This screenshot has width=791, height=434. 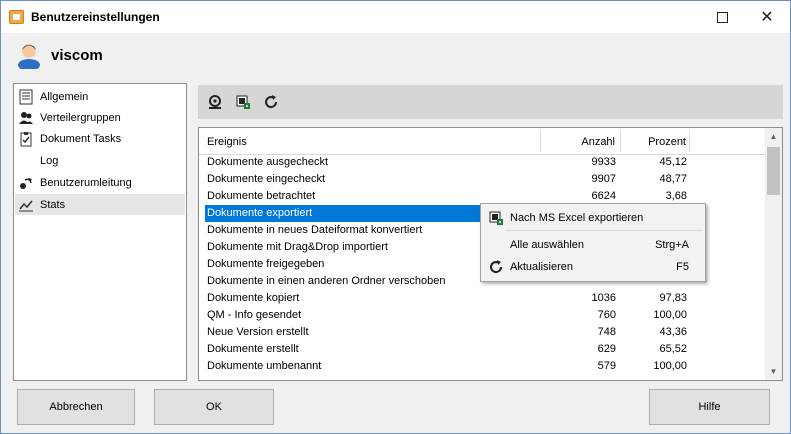 I want to click on grid-header: Ereignis Anzahl Prozent, so click(x=482, y=141).